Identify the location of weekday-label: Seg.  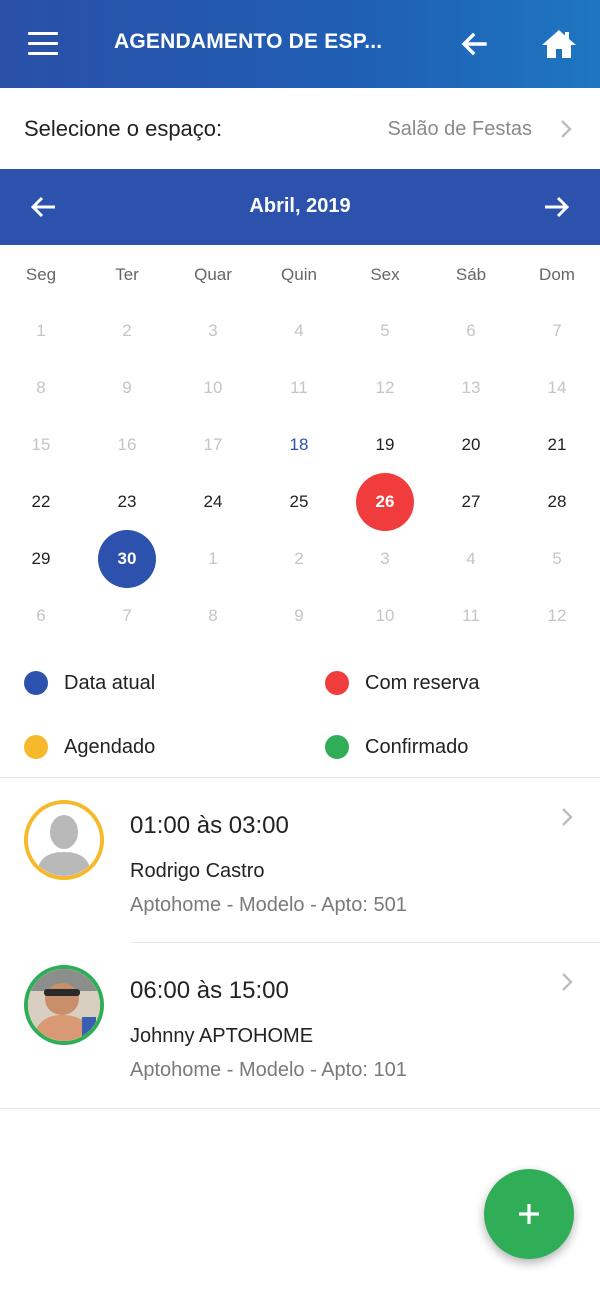
(41, 274).